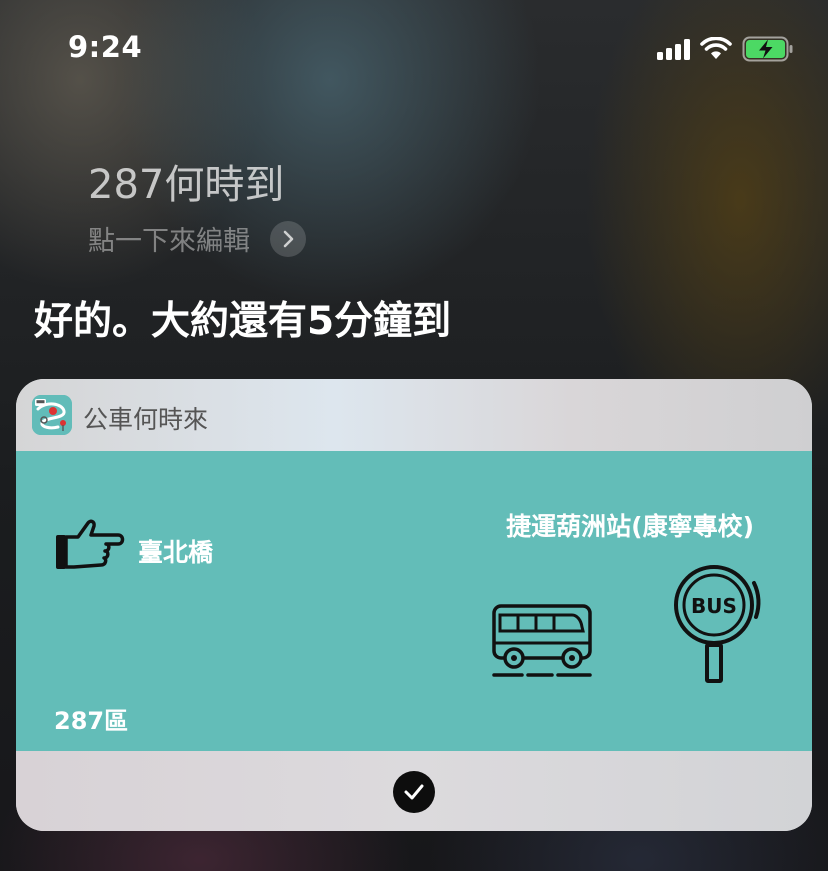  What do you see at coordinates (673, 49) in the screenshot?
I see `cellular-signal-icon` at bounding box center [673, 49].